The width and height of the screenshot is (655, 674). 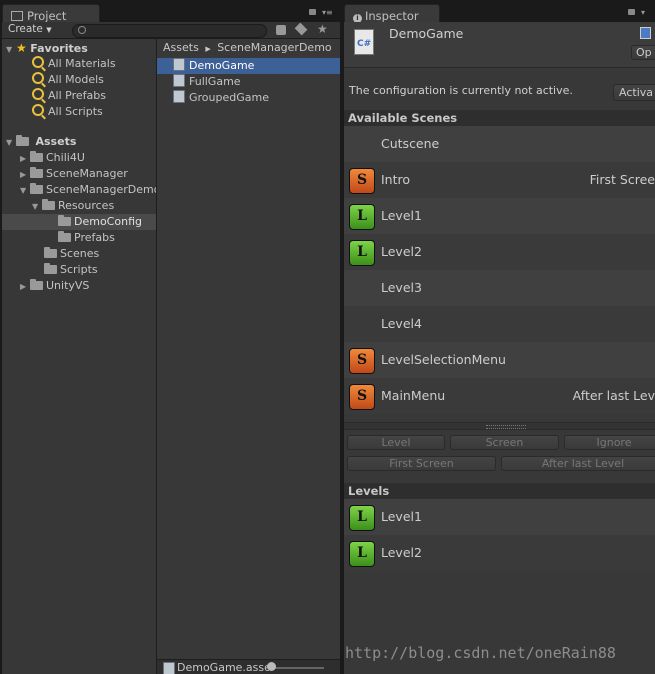 What do you see at coordinates (499, 288) in the screenshot?
I see `scene-row-level3: Level3` at bounding box center [499, 288].